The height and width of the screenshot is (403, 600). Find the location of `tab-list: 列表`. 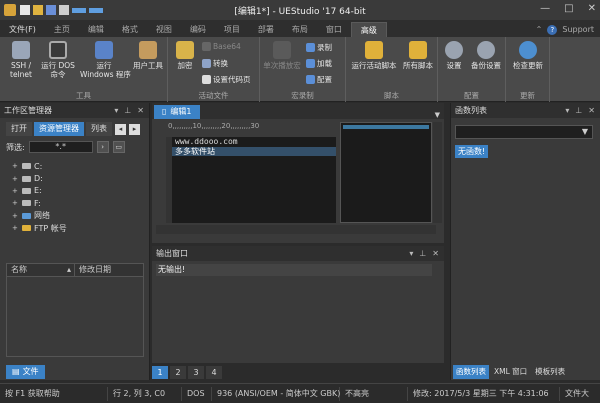

tab-list: 列表 is located at coordinates (99, 129).